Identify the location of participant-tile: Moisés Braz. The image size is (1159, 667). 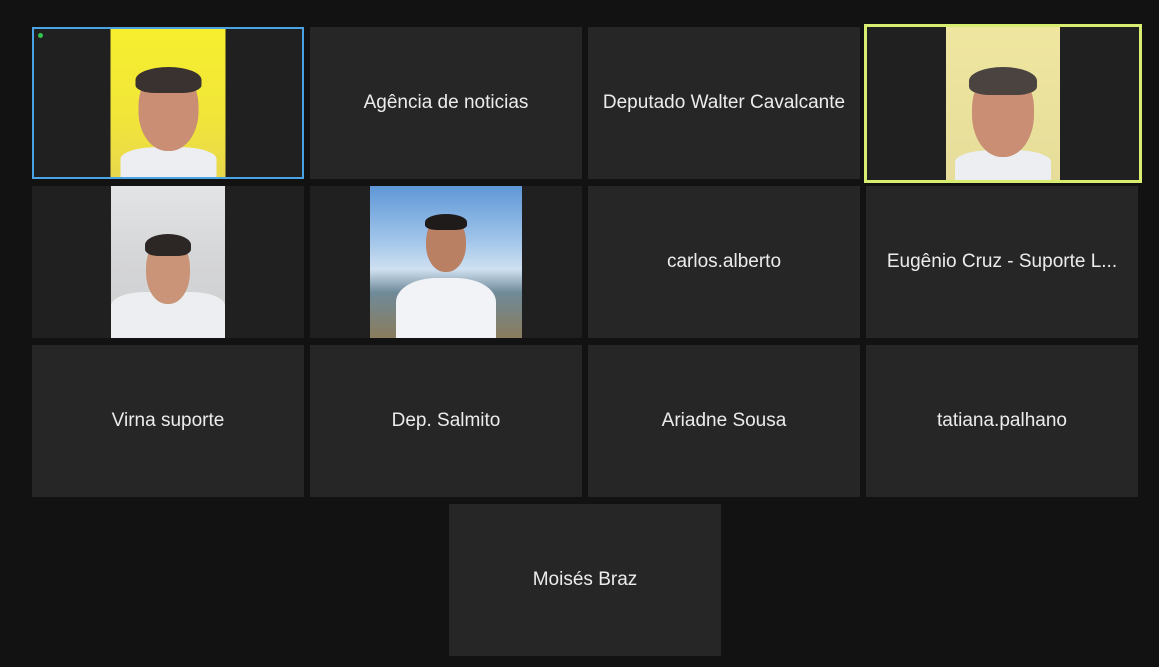
(585, 580).